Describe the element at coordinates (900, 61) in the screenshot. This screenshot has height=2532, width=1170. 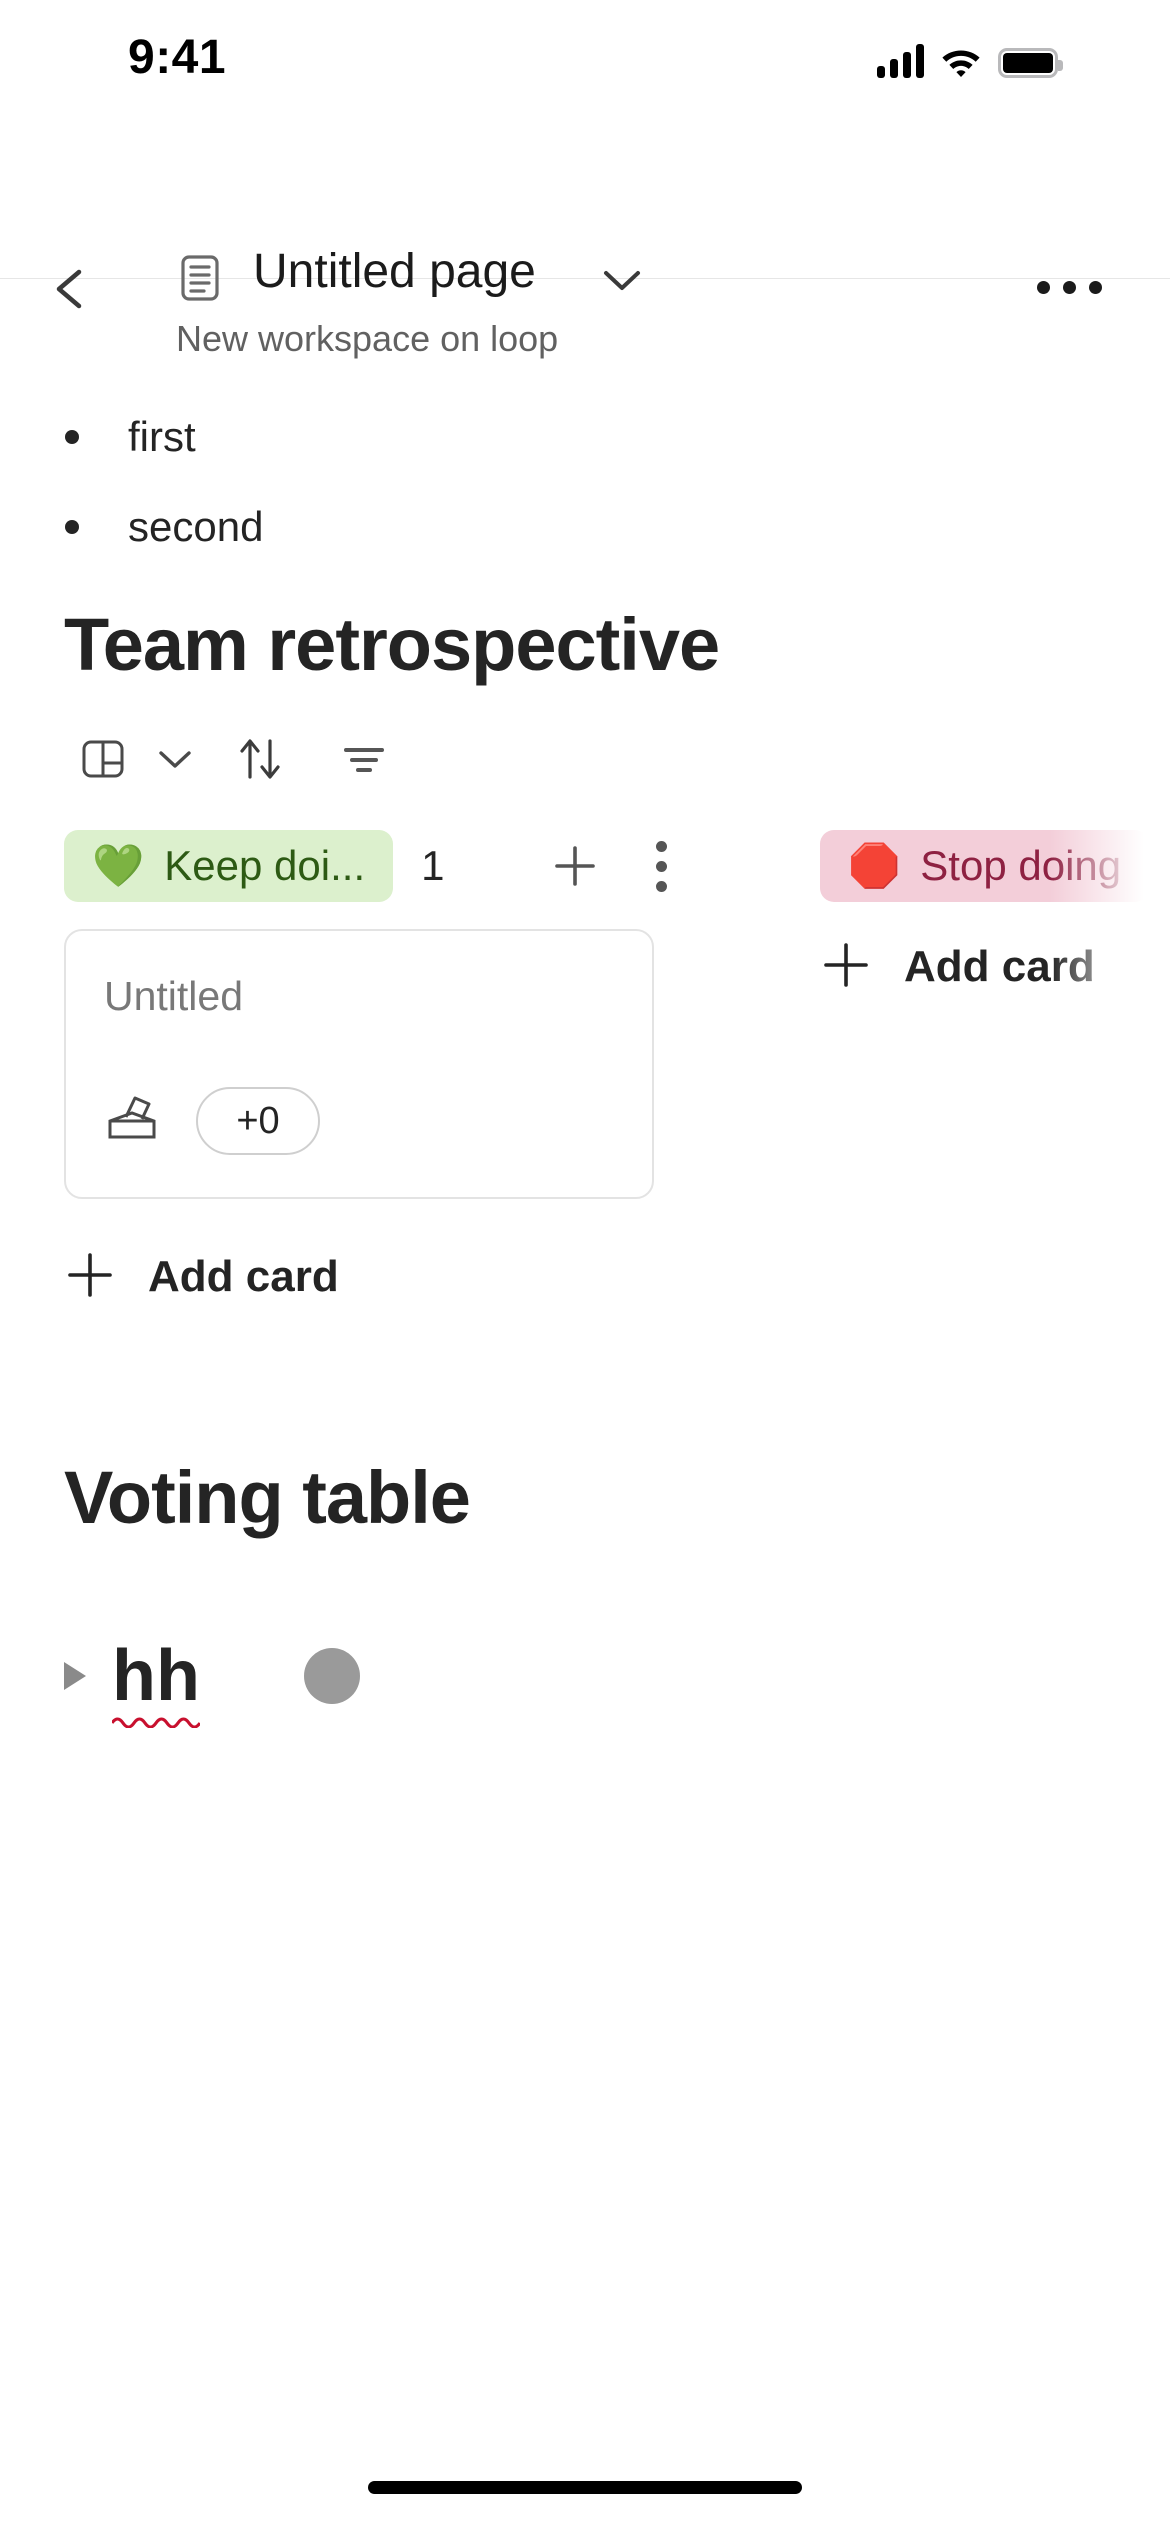
I see `cellular-signal-icon` at that location.